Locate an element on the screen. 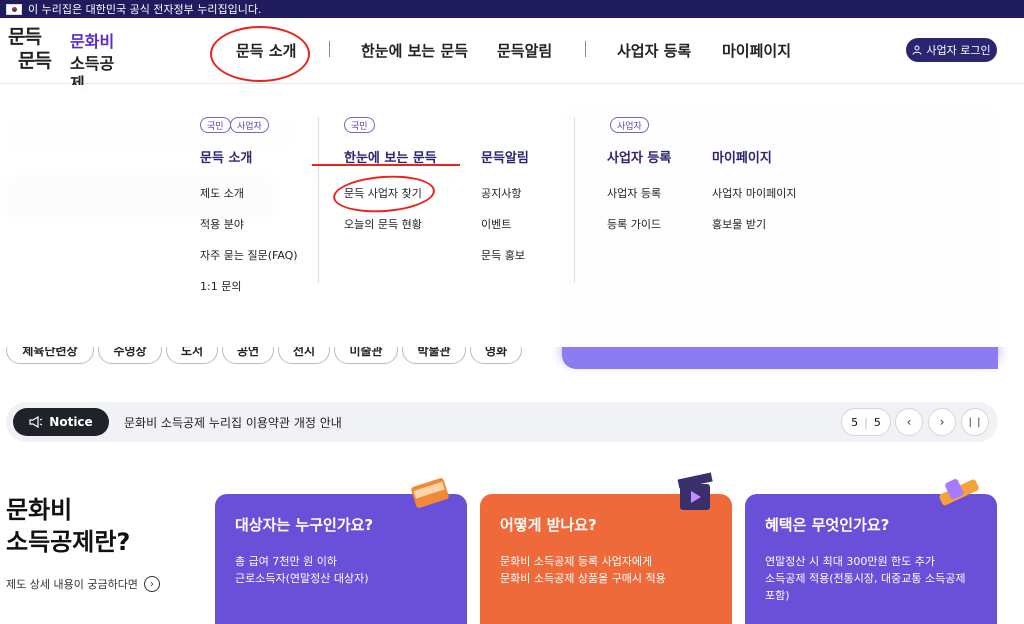 The height and width of the screenshot is (624, 1024). menu-heading-intro: 문득 소개 is located at coordinates (226, 156).